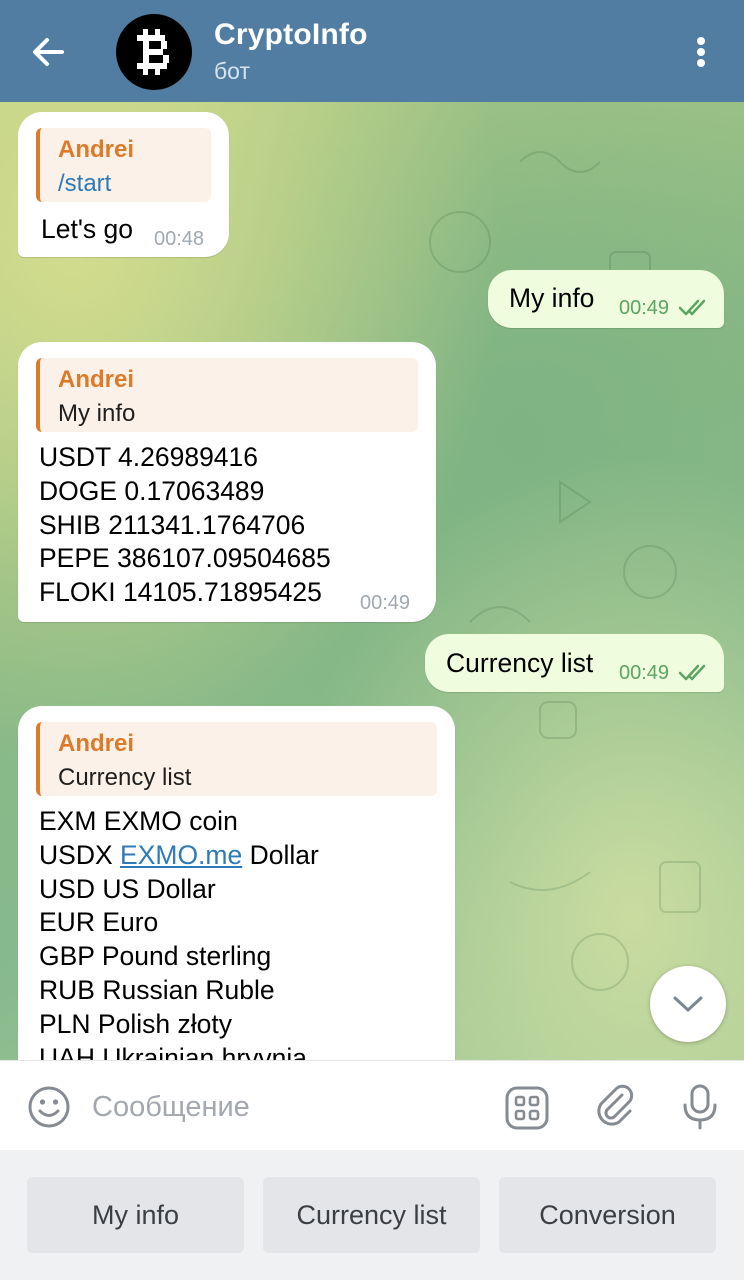  What do you see at coordinates (179, 239) in the screenshot?
I see `message-time: 00:48` at bounding box center [179, 239].